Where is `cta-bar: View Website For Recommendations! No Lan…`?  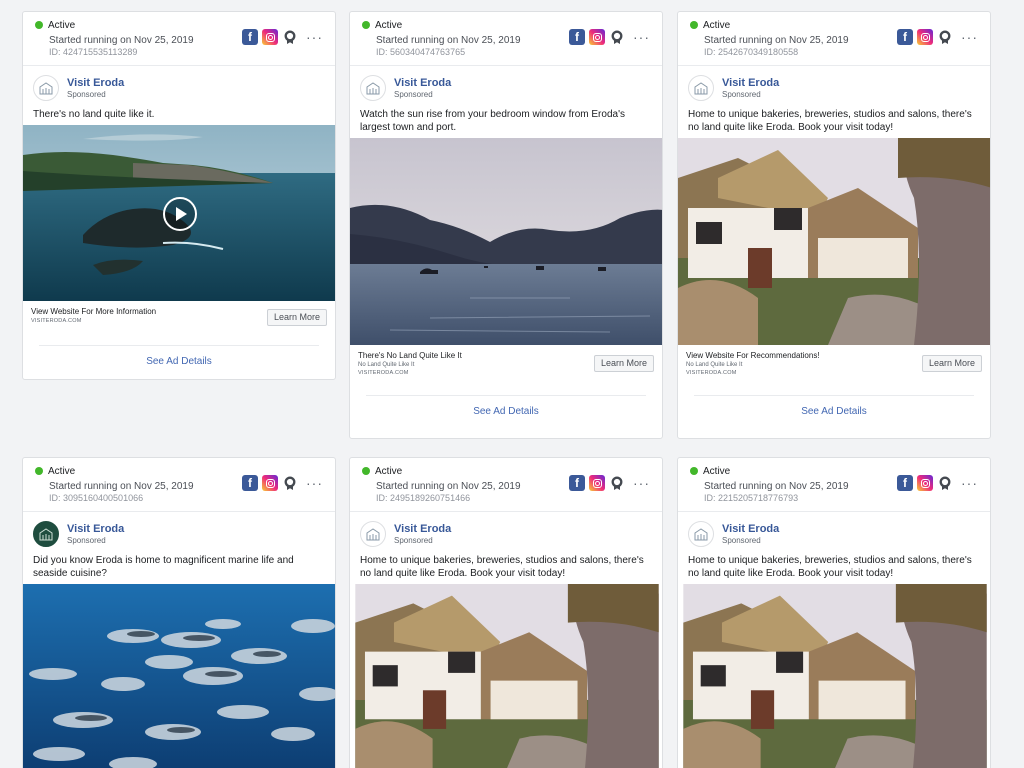 cta-bar: View Website For Recommendations! No Lan… is located at coordinates (834, 370).